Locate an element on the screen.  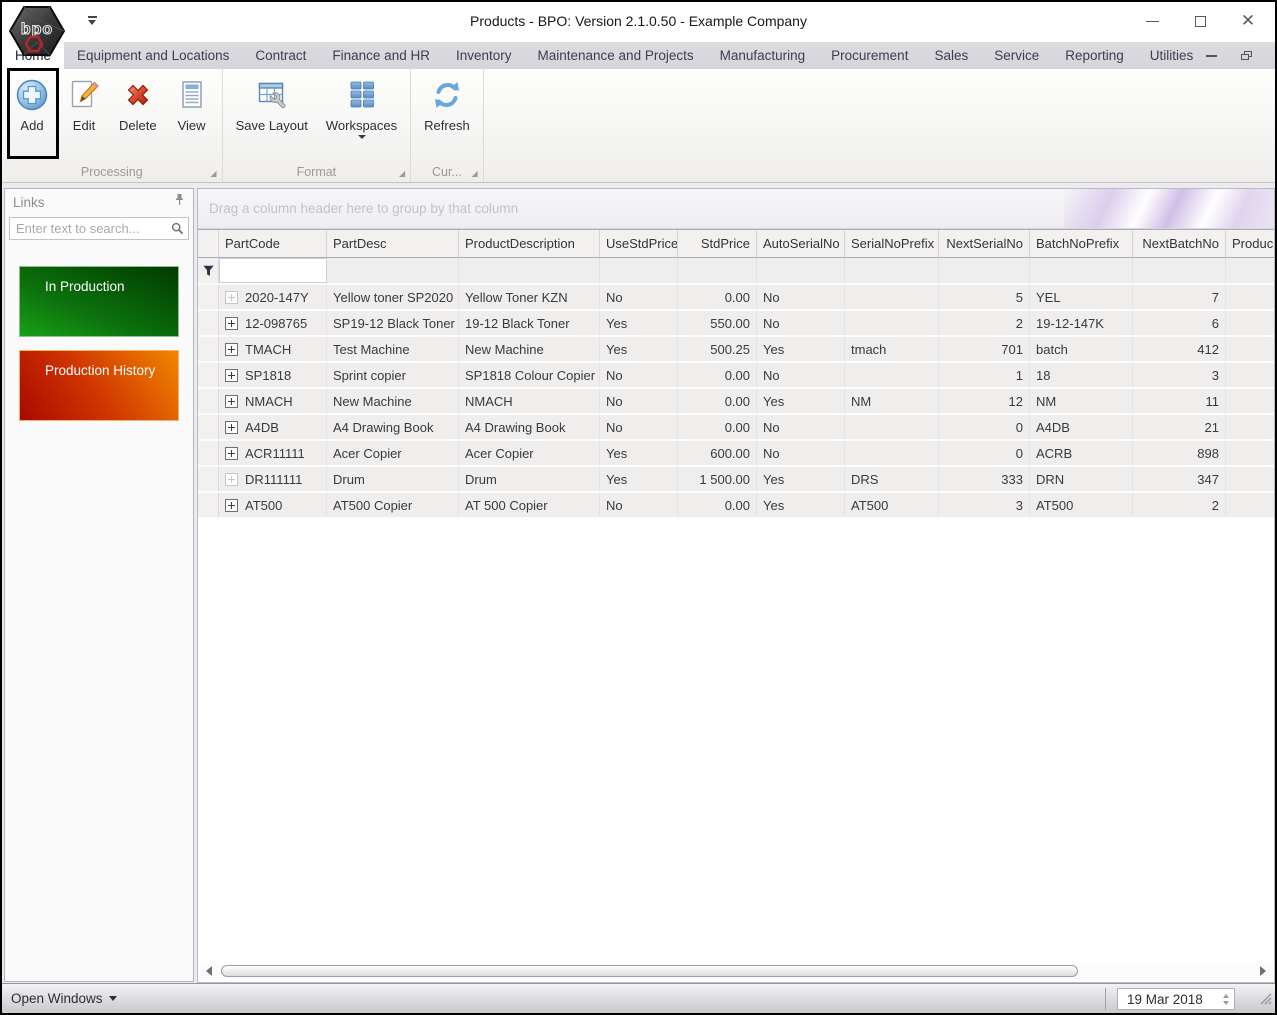
refresh-button: Refresh is located at coordinates (447, 104).